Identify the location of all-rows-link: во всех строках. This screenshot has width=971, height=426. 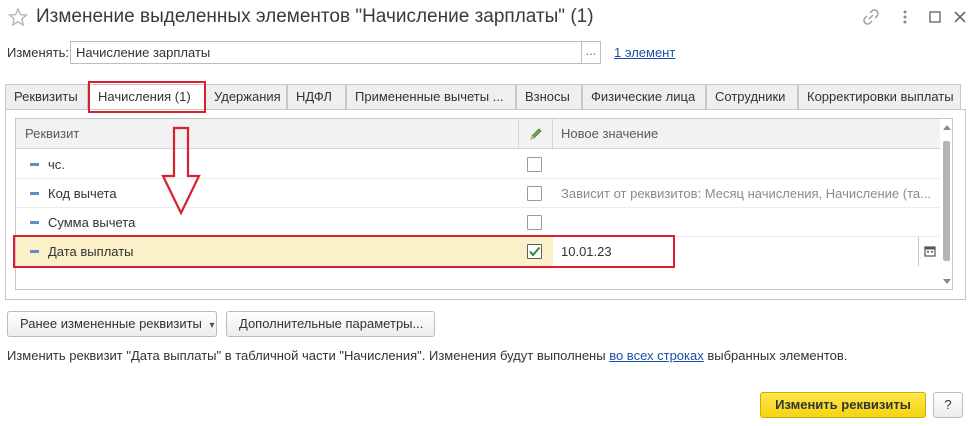
(656, 355).